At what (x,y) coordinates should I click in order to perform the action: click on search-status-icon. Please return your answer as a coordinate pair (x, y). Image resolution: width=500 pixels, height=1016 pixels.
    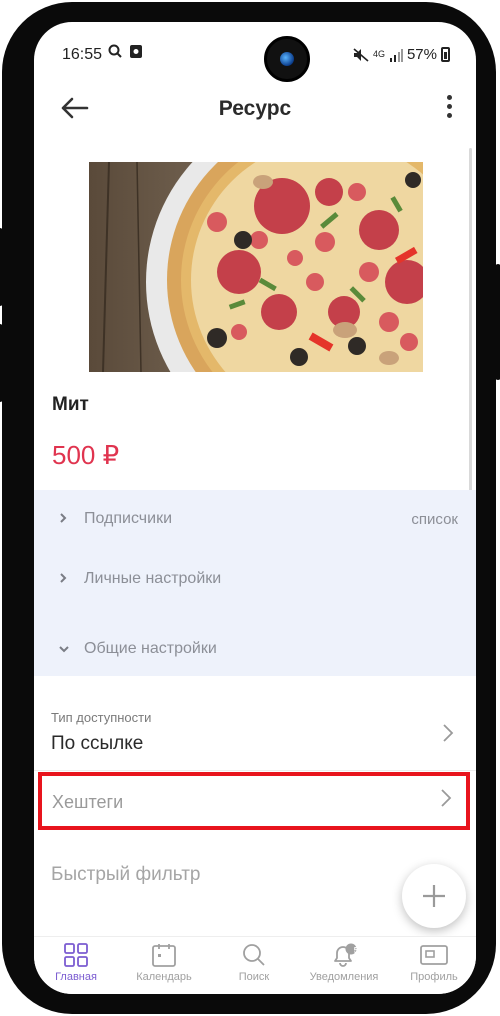
    Looking at the image, I should click on (125, 51).